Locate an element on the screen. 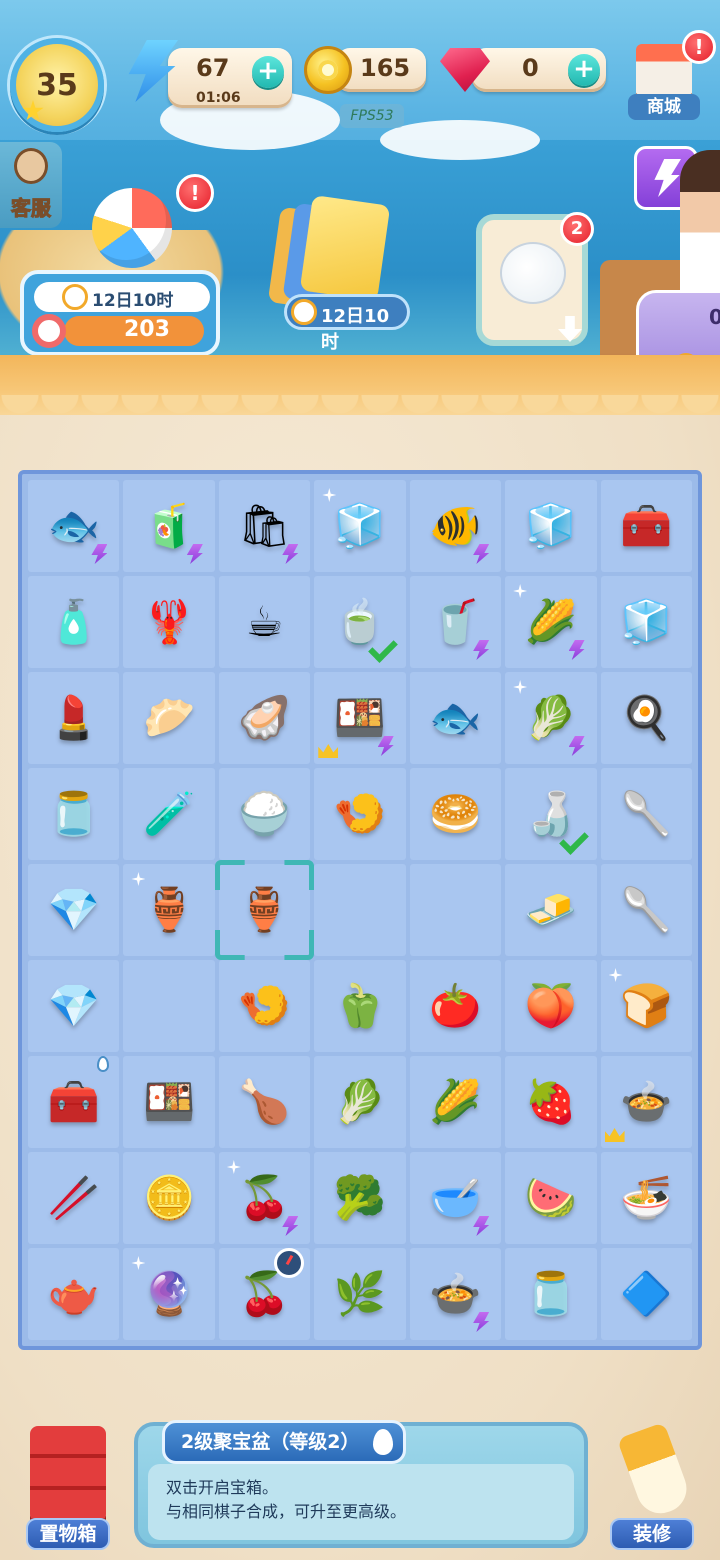 Image resolution: width=720 pixels, height=1560 pixels. tomato-icon: 🍅 is located at coordinates (455, 1005).